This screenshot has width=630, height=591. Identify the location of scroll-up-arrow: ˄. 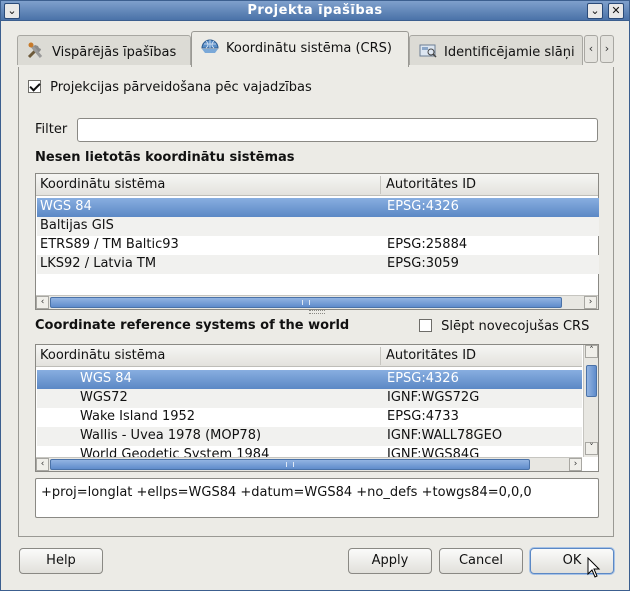
(591, 351).